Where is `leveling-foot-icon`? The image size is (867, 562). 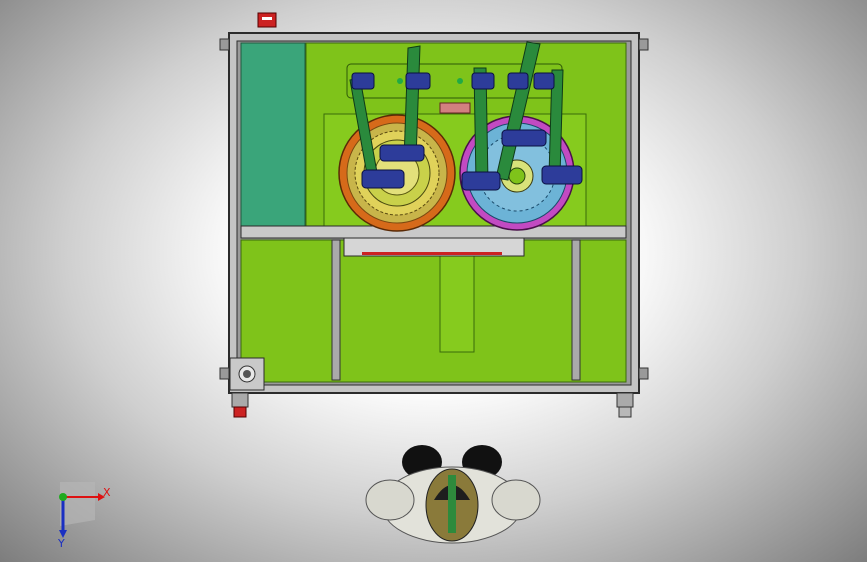
leveling-foot-icon is located at coordinates (432, 405).